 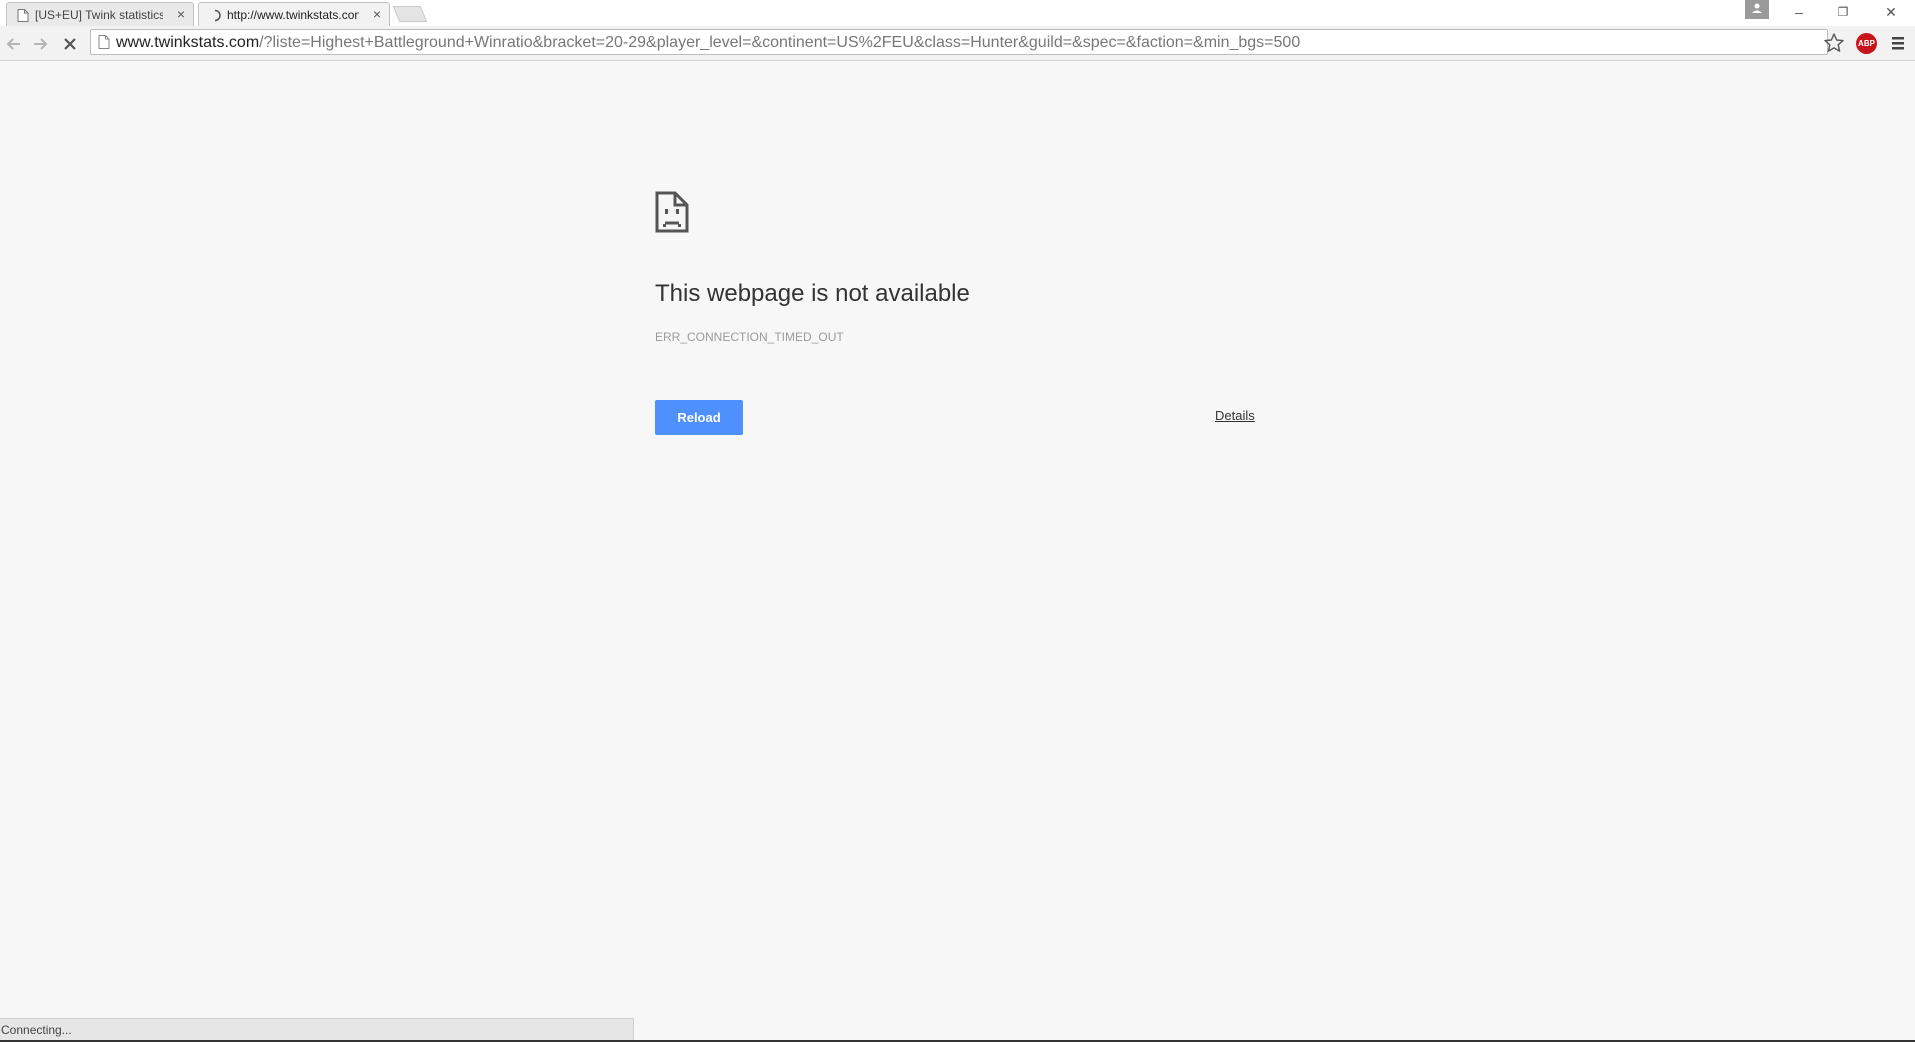 I want to click on minimize-icon: –, so click(x=1799, y=12).